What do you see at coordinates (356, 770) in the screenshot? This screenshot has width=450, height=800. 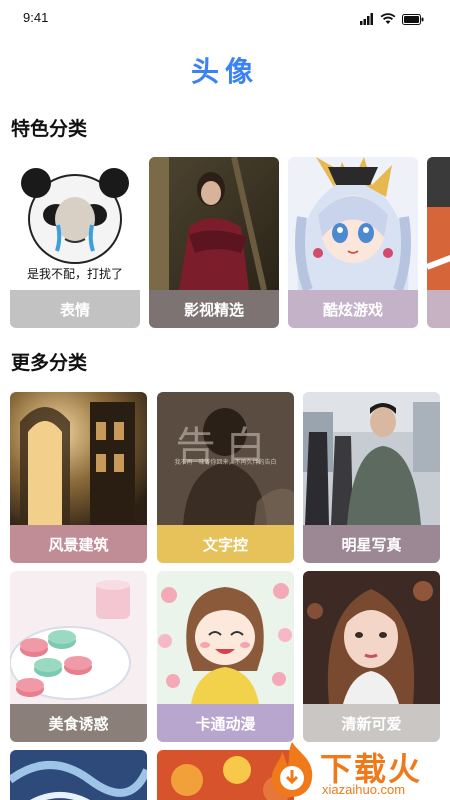 I see `watermark: 下载火 xiazaihuo.com` at bounding box center [356, 770].